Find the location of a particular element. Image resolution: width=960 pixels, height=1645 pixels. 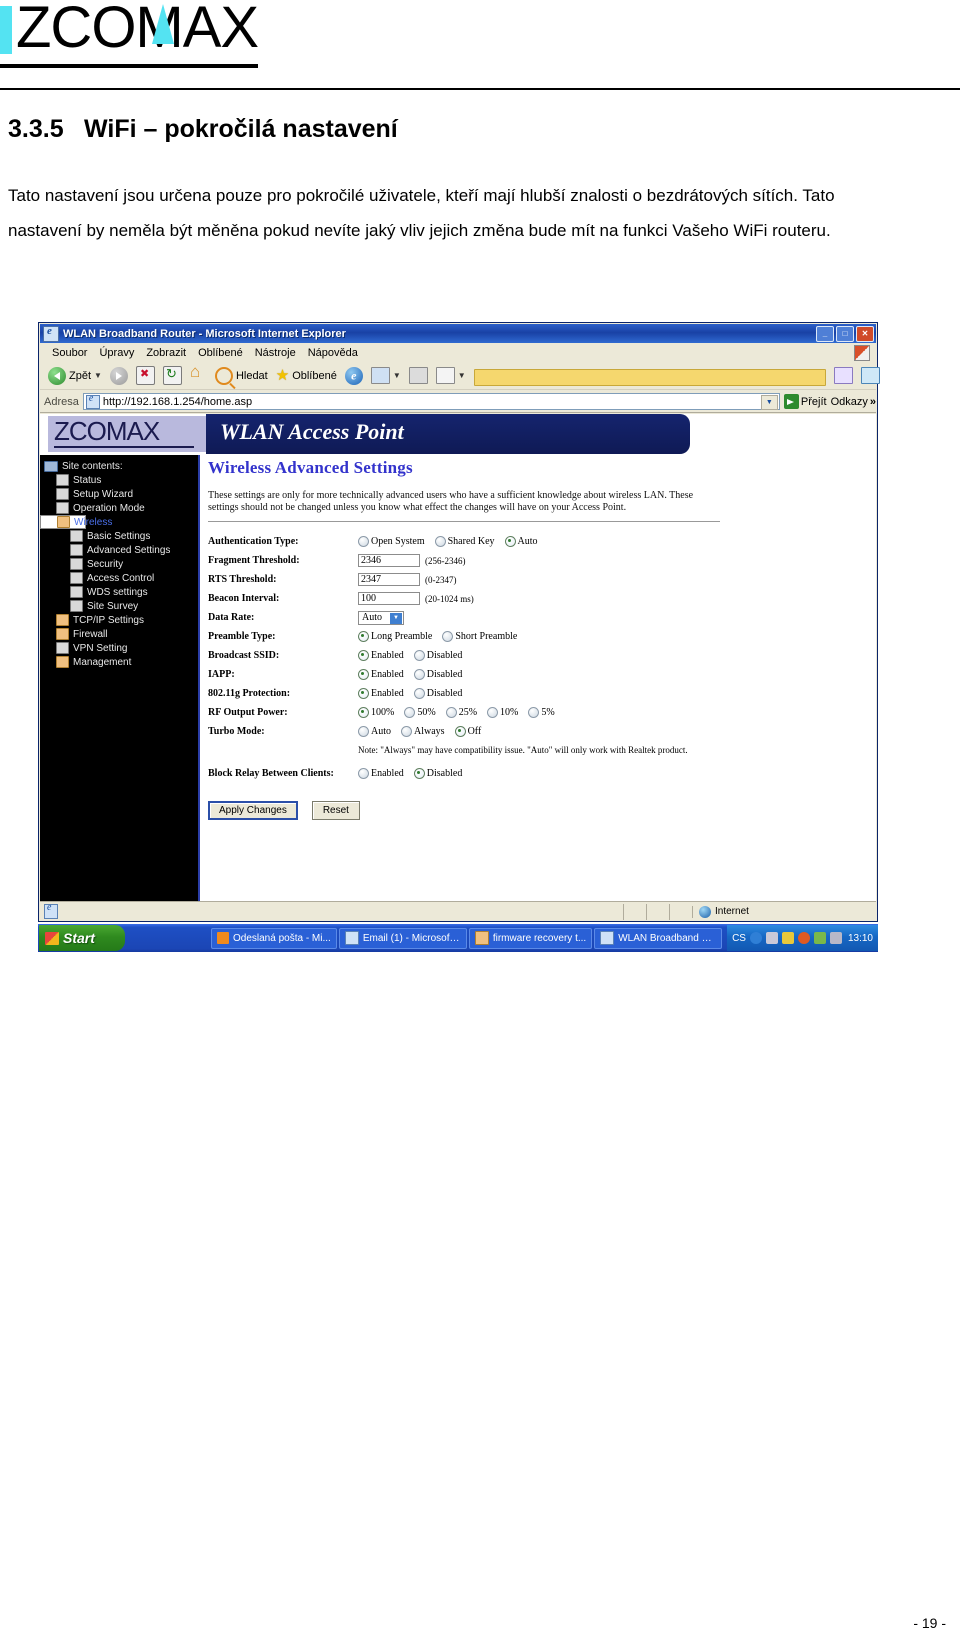

sidebar-item-management: Management is located at coordinates (119, 662).